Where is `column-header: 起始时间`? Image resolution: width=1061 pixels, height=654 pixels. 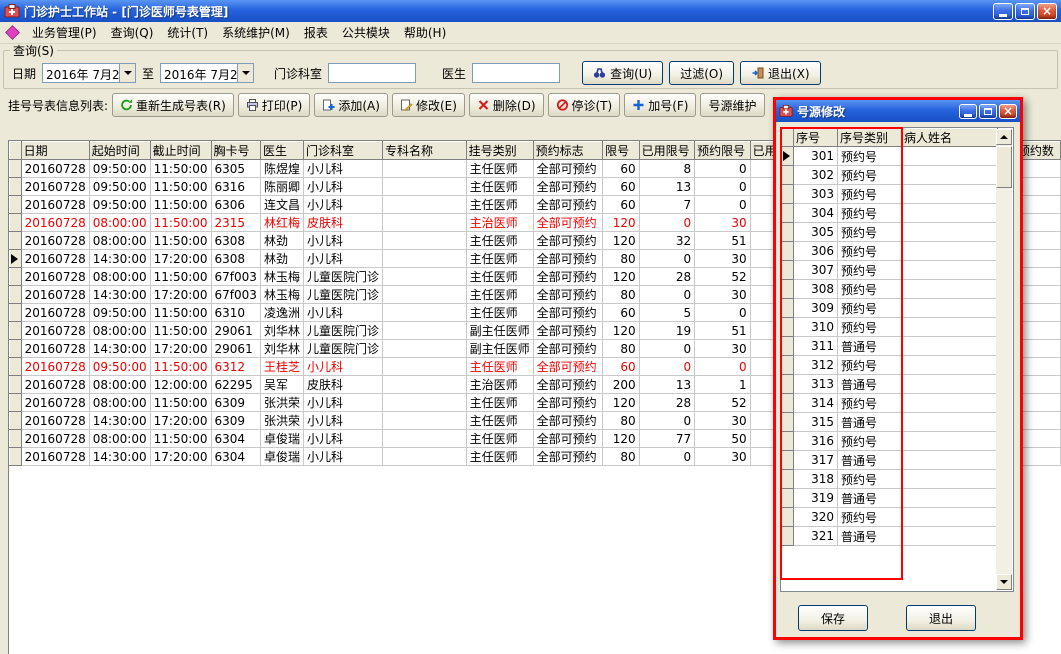 column-header: 起始时间 is located at coordinates (119, 150).